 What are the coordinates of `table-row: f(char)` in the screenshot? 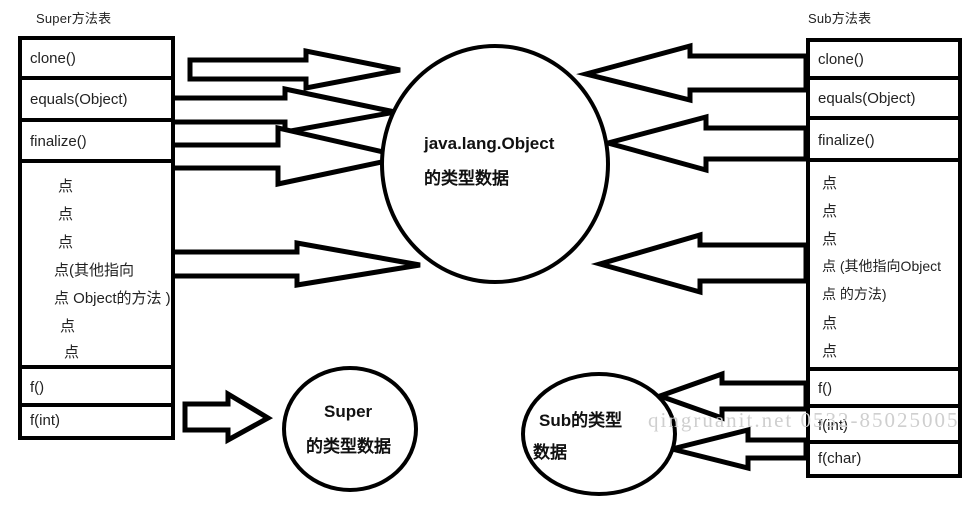 It's located at (884, 459).